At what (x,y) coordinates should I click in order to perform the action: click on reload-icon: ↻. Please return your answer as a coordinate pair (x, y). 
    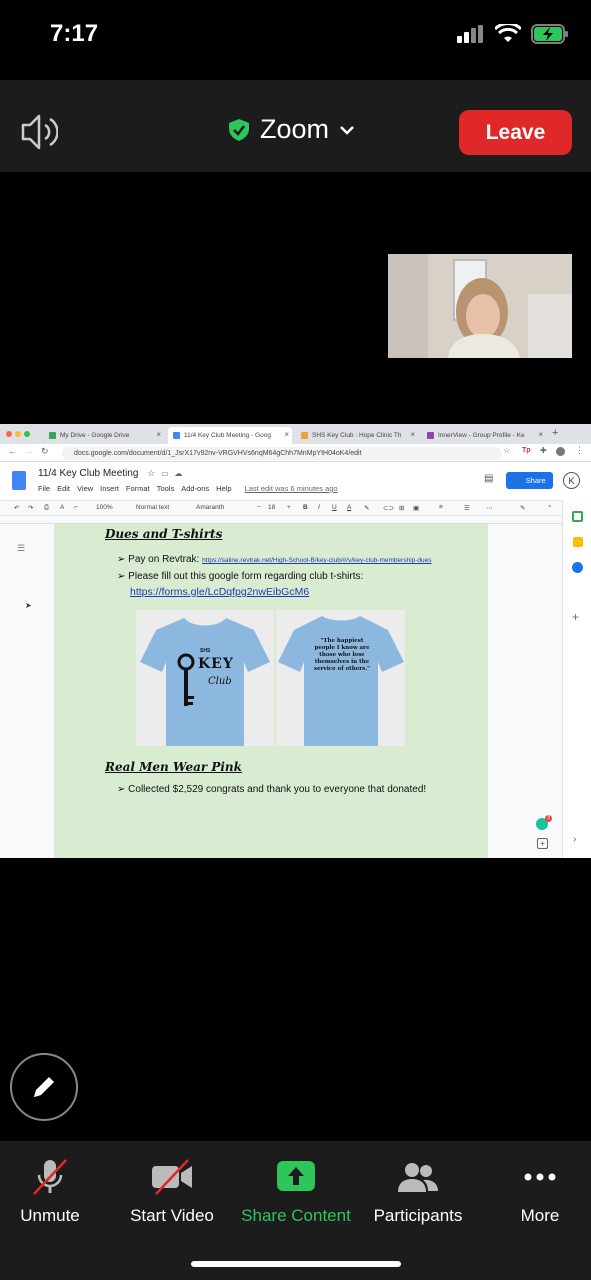
    Looking at the image, I should click on (45, 451).